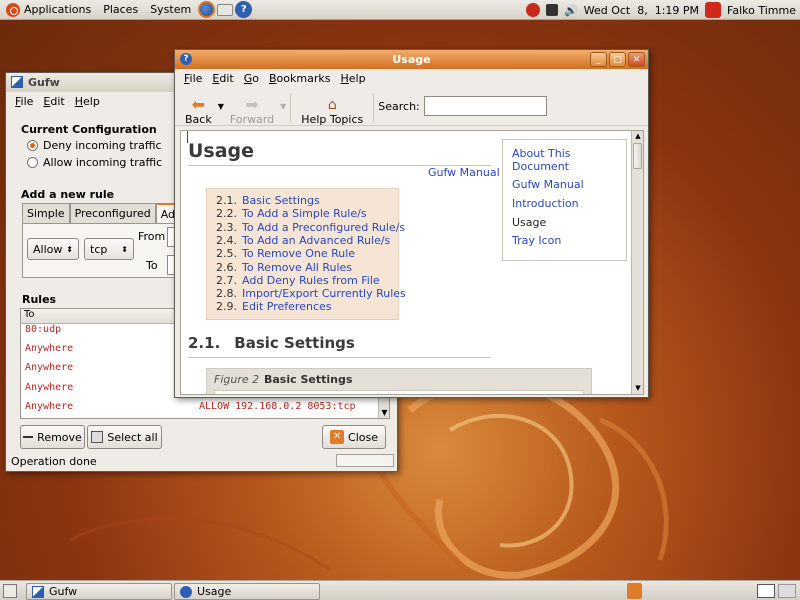 This screenshot has width=800, height=600. I want to click on sidebar-item-gufw-manual: Gufw Manual, so click(548, 184).